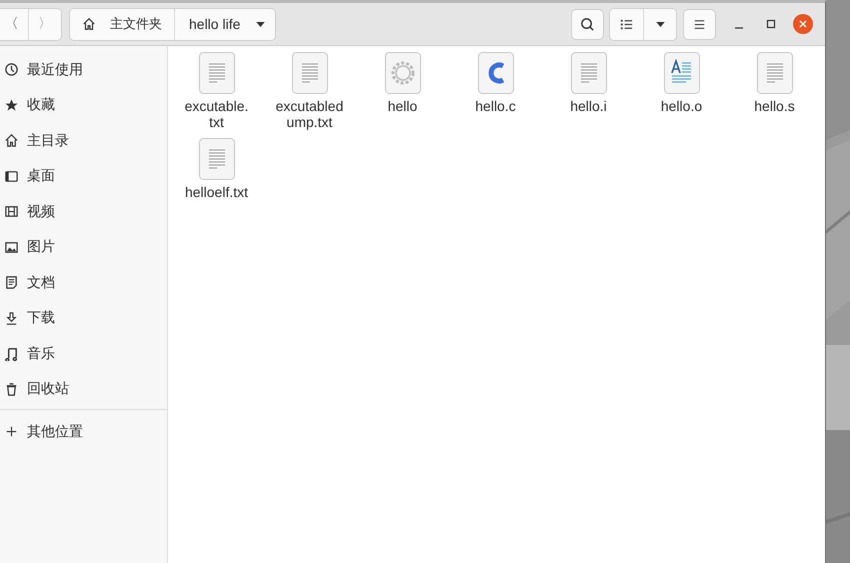 The image size is (850, 563). What do you see at coordinates (681, 95) in the screenshot?
I see `file-item: hello.o` at bounding box center [681, 95].